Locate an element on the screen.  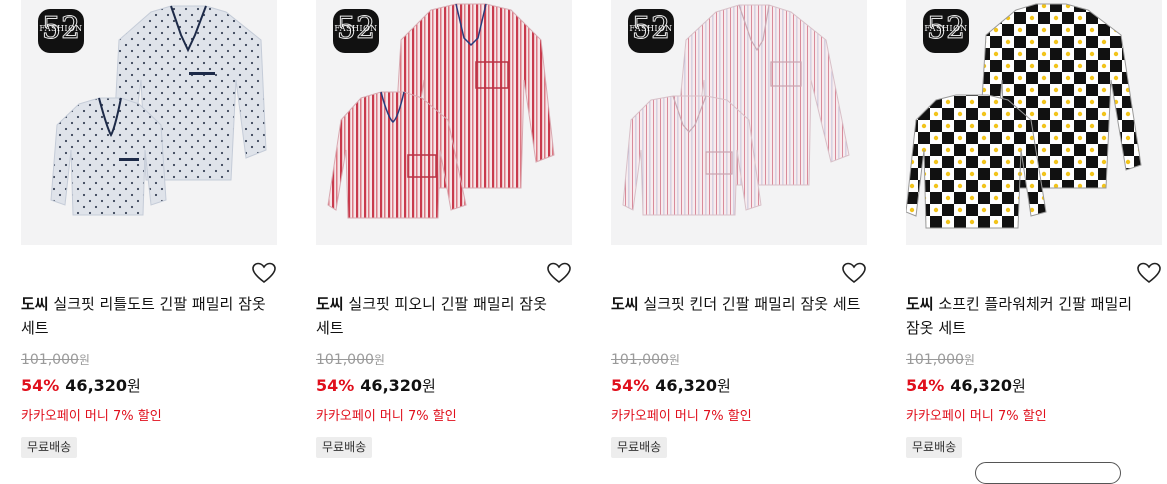
floating-button-edge is located at coordinates (1048, 473).